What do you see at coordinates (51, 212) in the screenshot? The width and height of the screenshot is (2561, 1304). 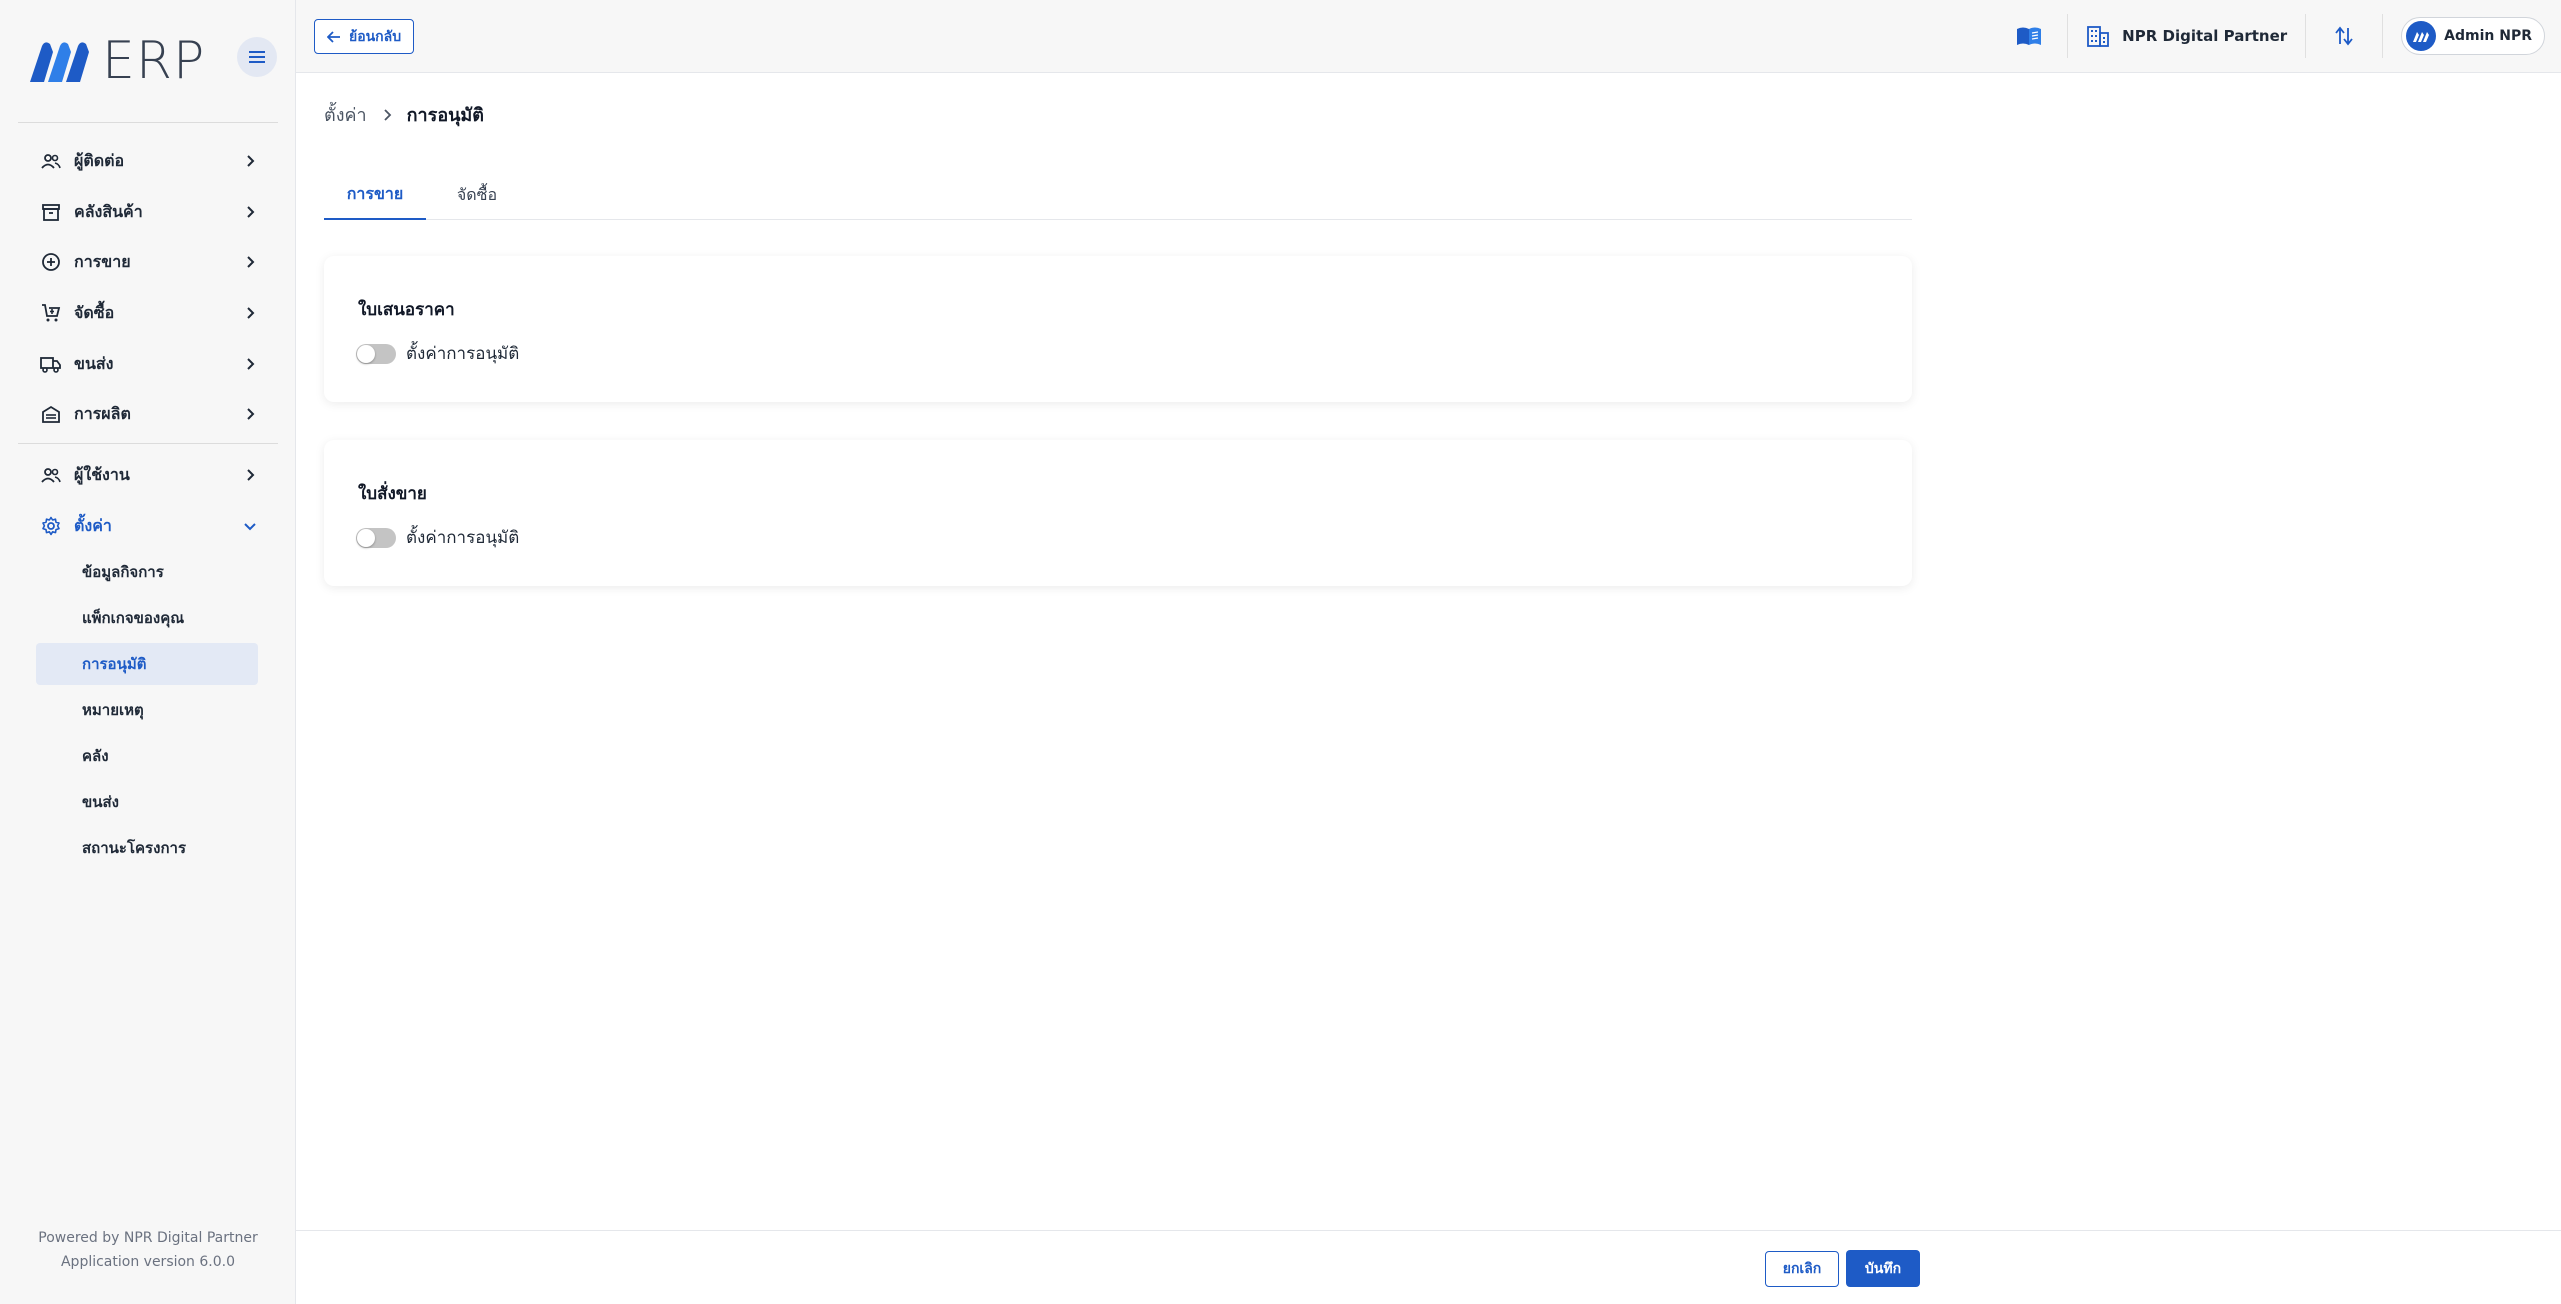 I see `archive-icon` at bounding box center [51, 212].